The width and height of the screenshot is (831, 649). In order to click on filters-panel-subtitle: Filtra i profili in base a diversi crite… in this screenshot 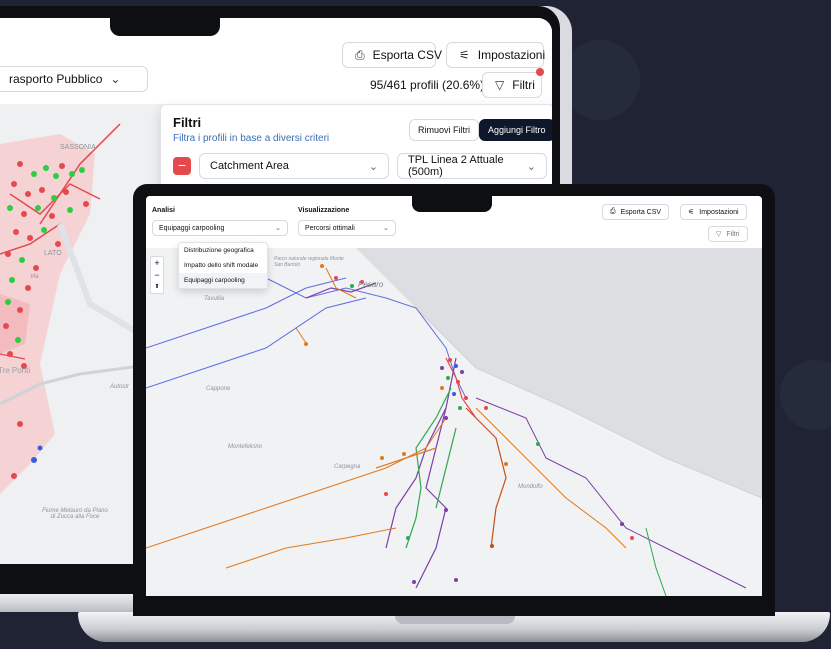, I will do `click(251, 138)`.